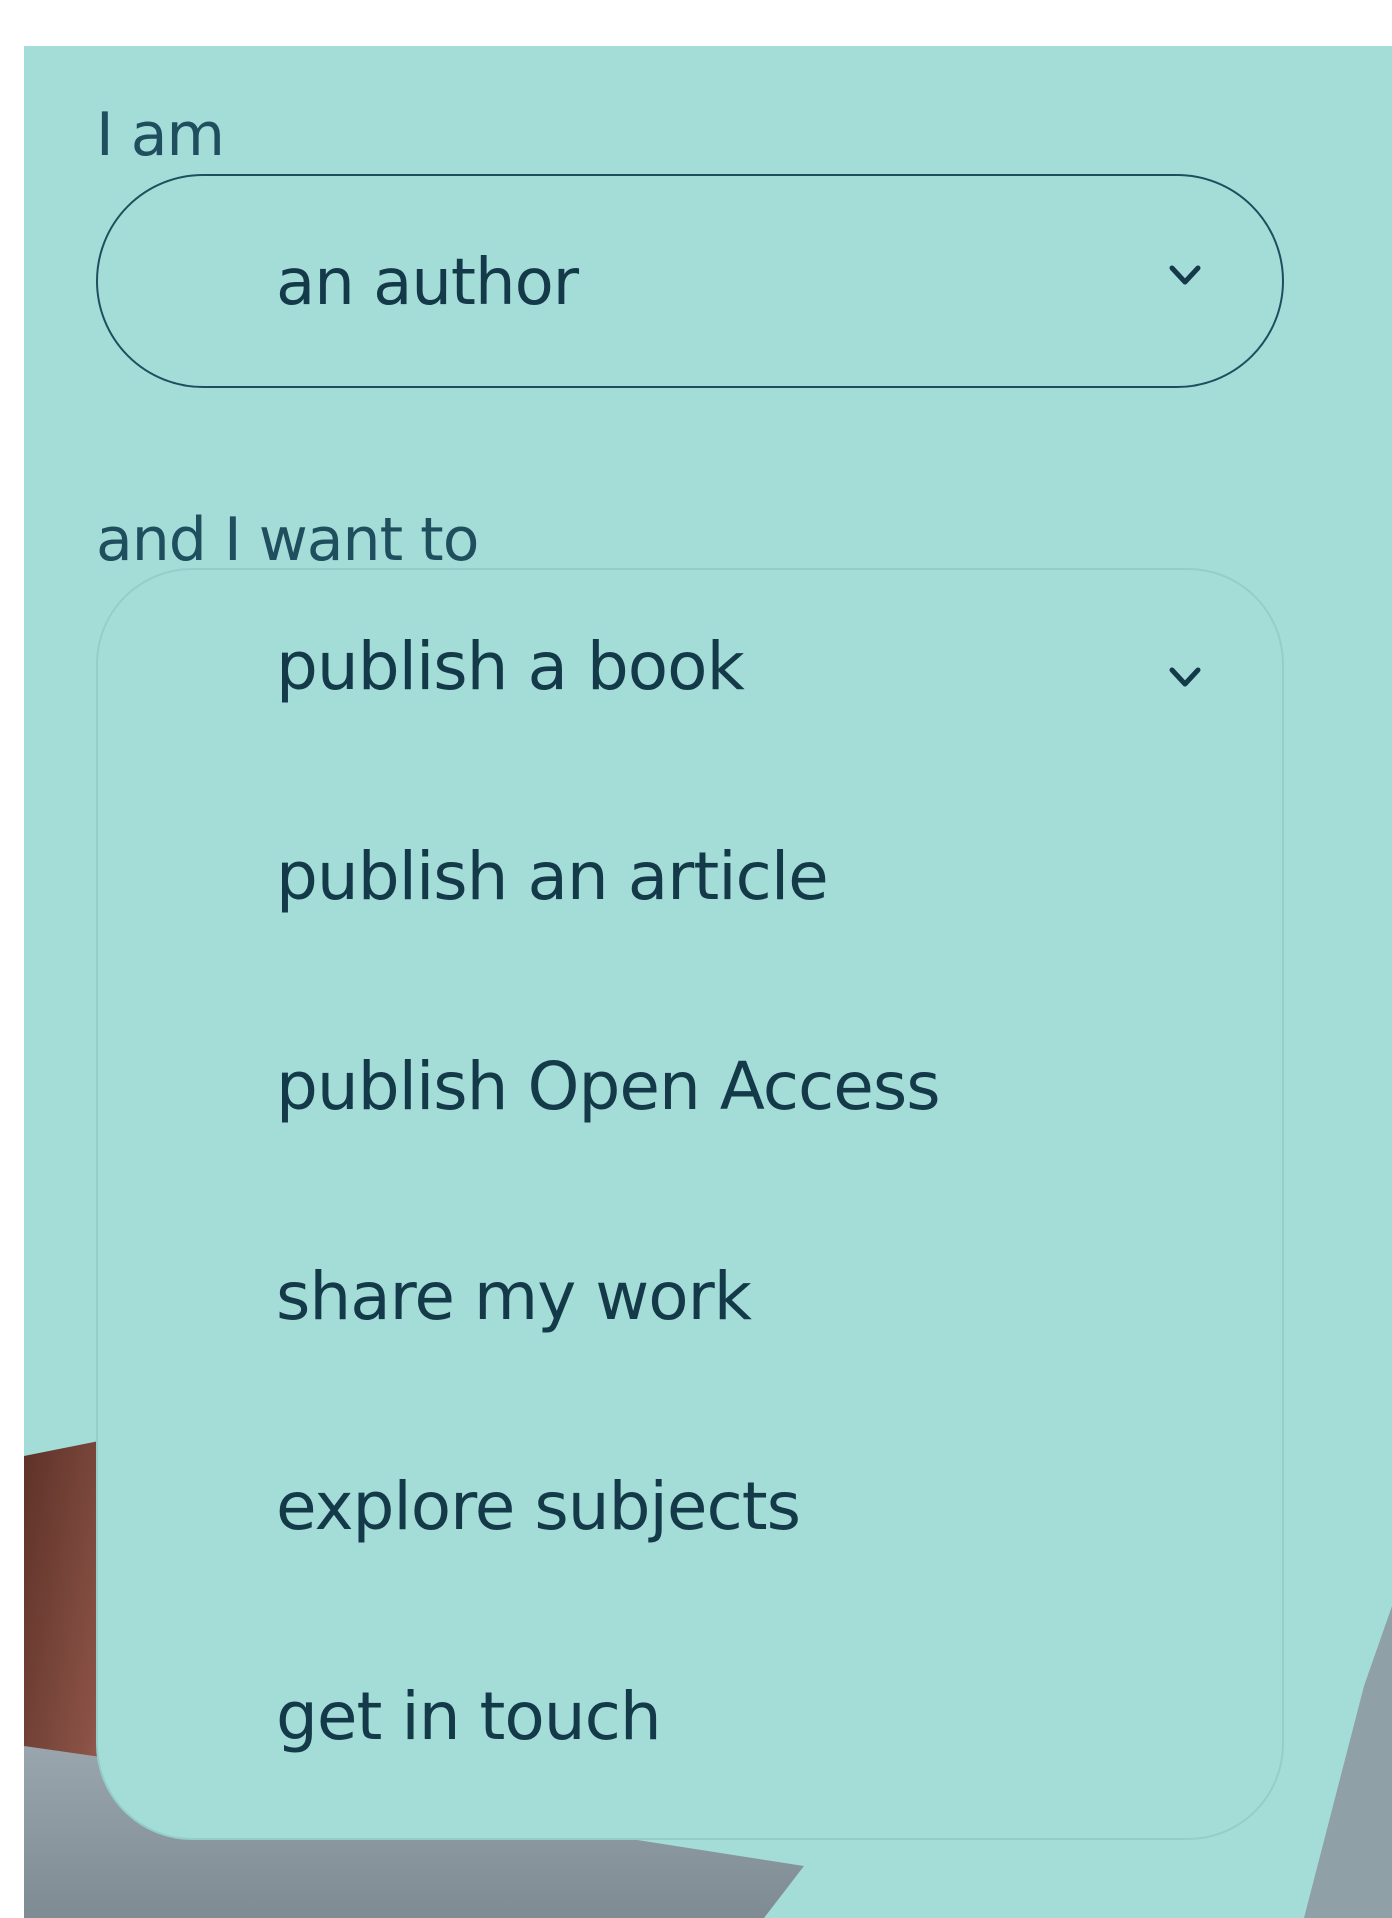  Describe the element at coordinates (1348, 1762) in the screenshot. I see `background-photo-right` at that location.